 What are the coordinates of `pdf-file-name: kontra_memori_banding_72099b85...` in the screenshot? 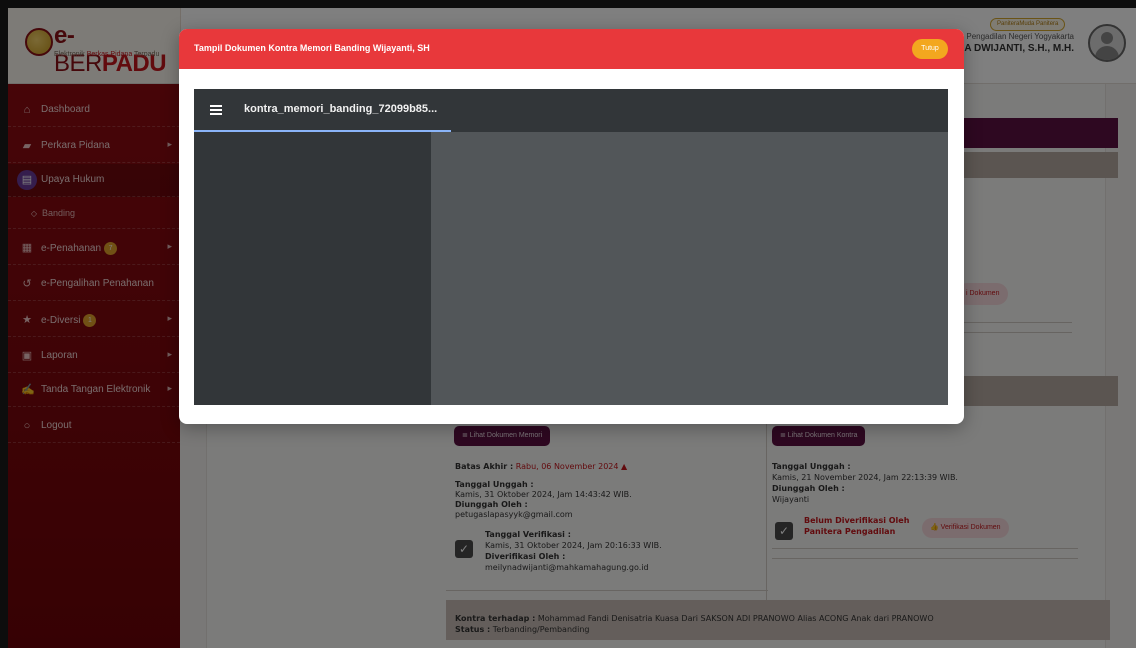 It's located at (341, 109).